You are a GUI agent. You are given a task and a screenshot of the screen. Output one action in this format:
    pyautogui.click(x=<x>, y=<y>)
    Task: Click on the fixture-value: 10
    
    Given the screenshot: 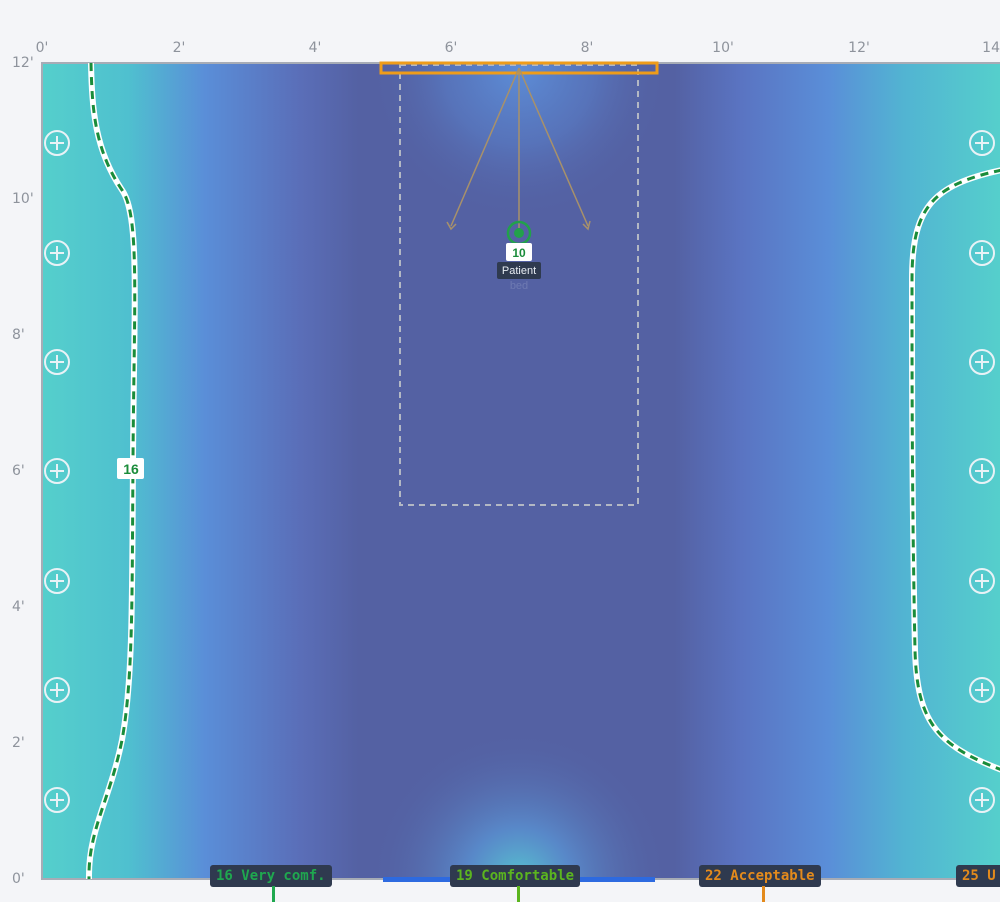 What is the action you would take?
    pyautogui.click(x=519, y=253)
    